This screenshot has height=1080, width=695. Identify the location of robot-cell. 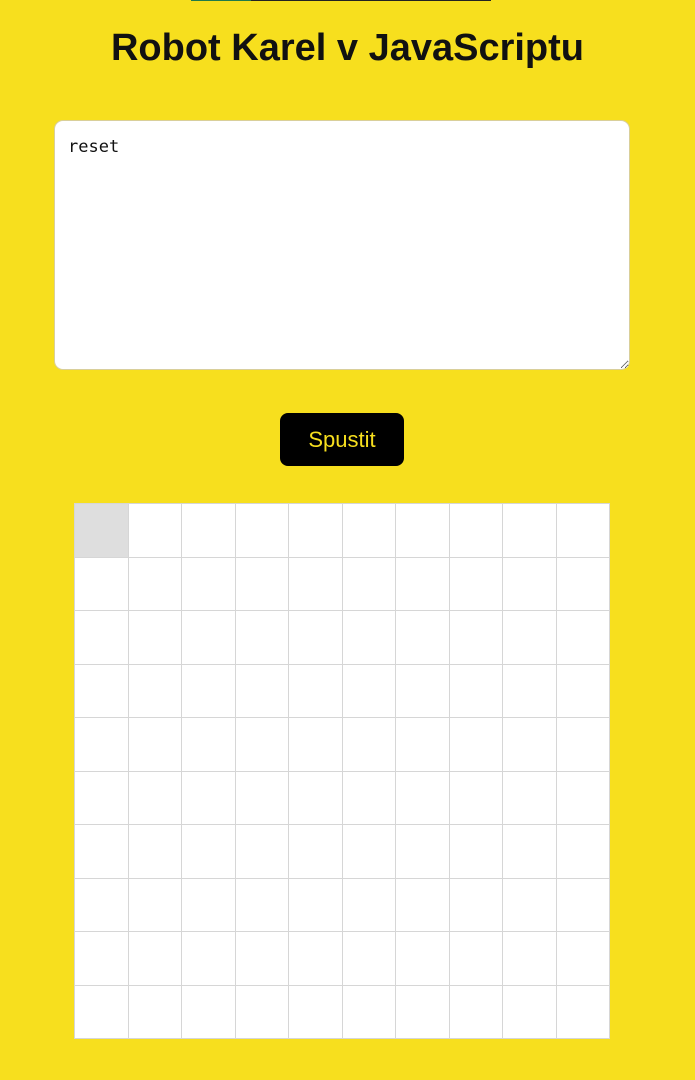
(102, 531).